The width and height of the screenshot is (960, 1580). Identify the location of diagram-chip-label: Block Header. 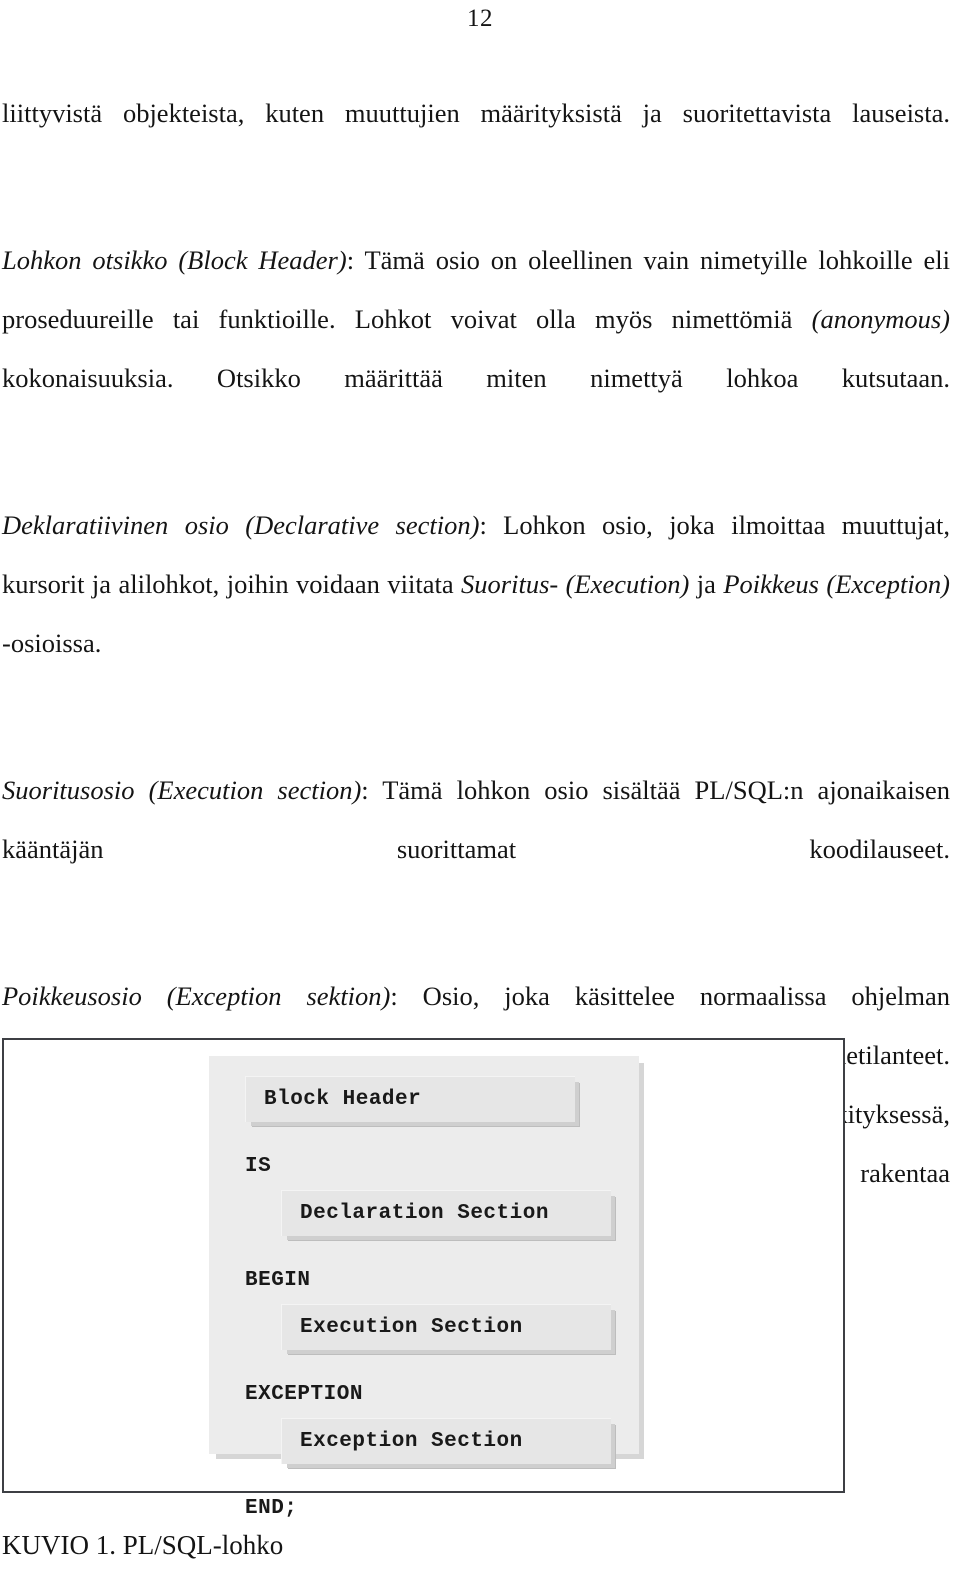
(343, 1099).